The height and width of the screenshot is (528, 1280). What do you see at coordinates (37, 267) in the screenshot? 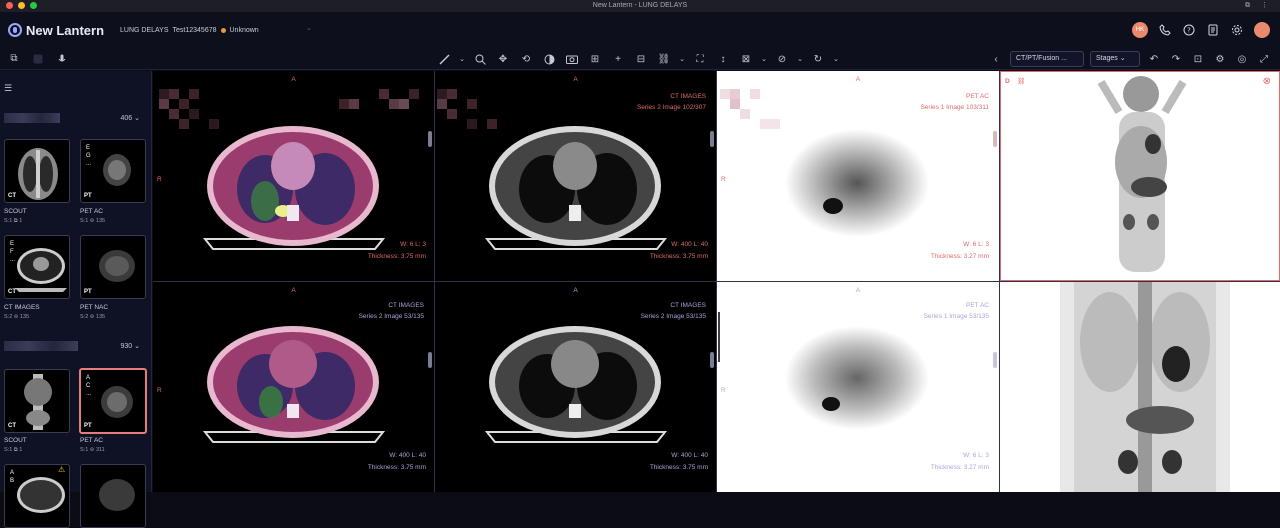
I see `series-thumbnail: E F... CT` at bounding box center [37, 267].